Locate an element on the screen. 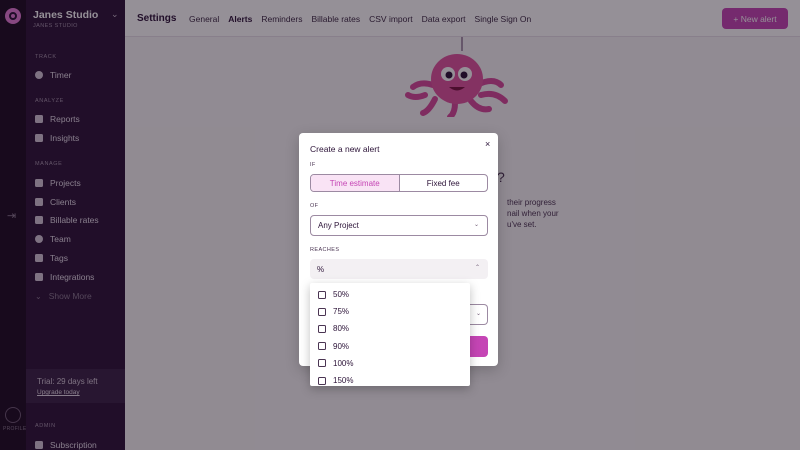 The image size is (800, 450). threshold-dropdown: 50% 75% 80% 90% 100% 150% is located at coordinates (390, 334).